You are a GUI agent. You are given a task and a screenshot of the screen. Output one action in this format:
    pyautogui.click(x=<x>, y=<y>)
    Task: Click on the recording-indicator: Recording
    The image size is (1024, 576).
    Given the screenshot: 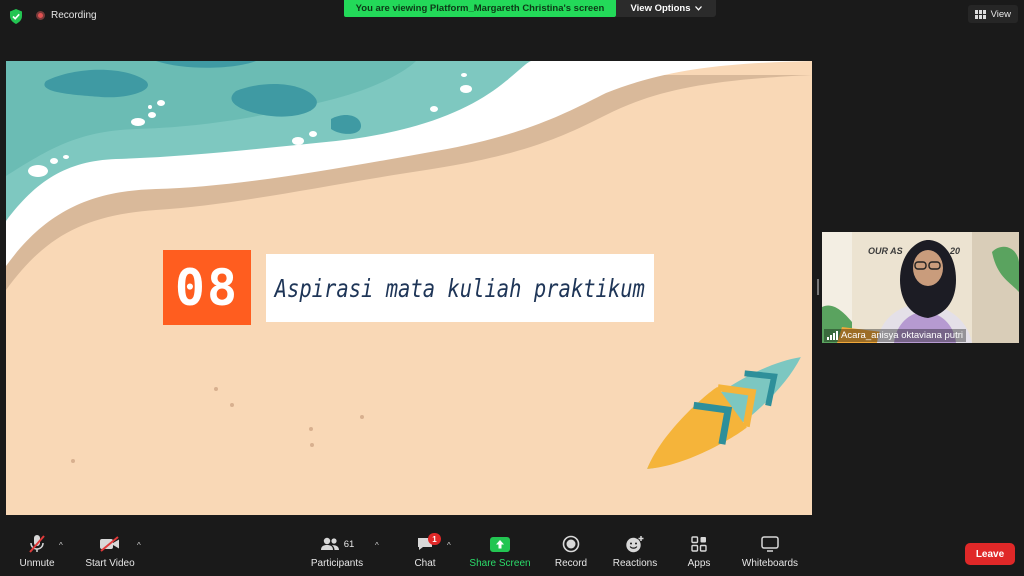 What is the action you would take?
    pyautogui.click(x=66, y=15)
    